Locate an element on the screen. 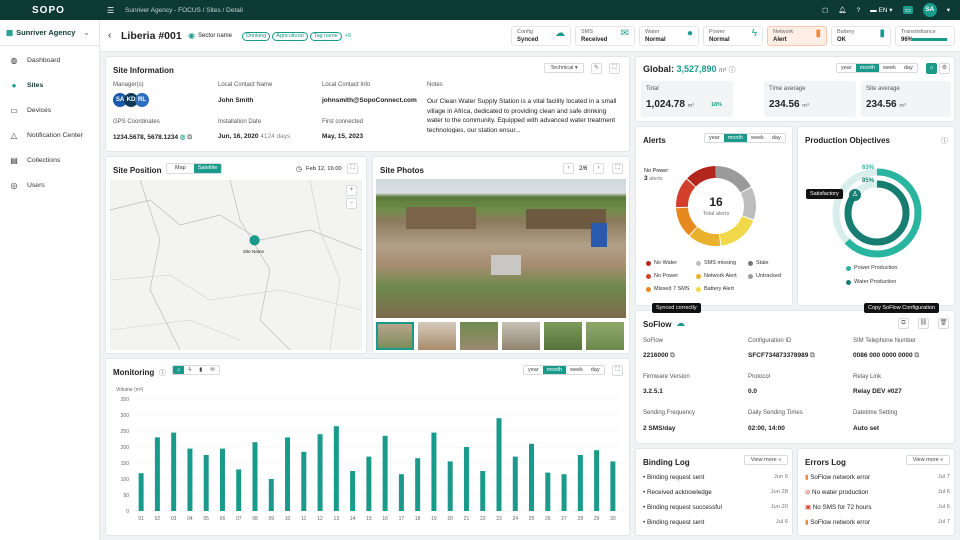  sidebar-item-sites: ● Sites is located at coordinates (49, 85).